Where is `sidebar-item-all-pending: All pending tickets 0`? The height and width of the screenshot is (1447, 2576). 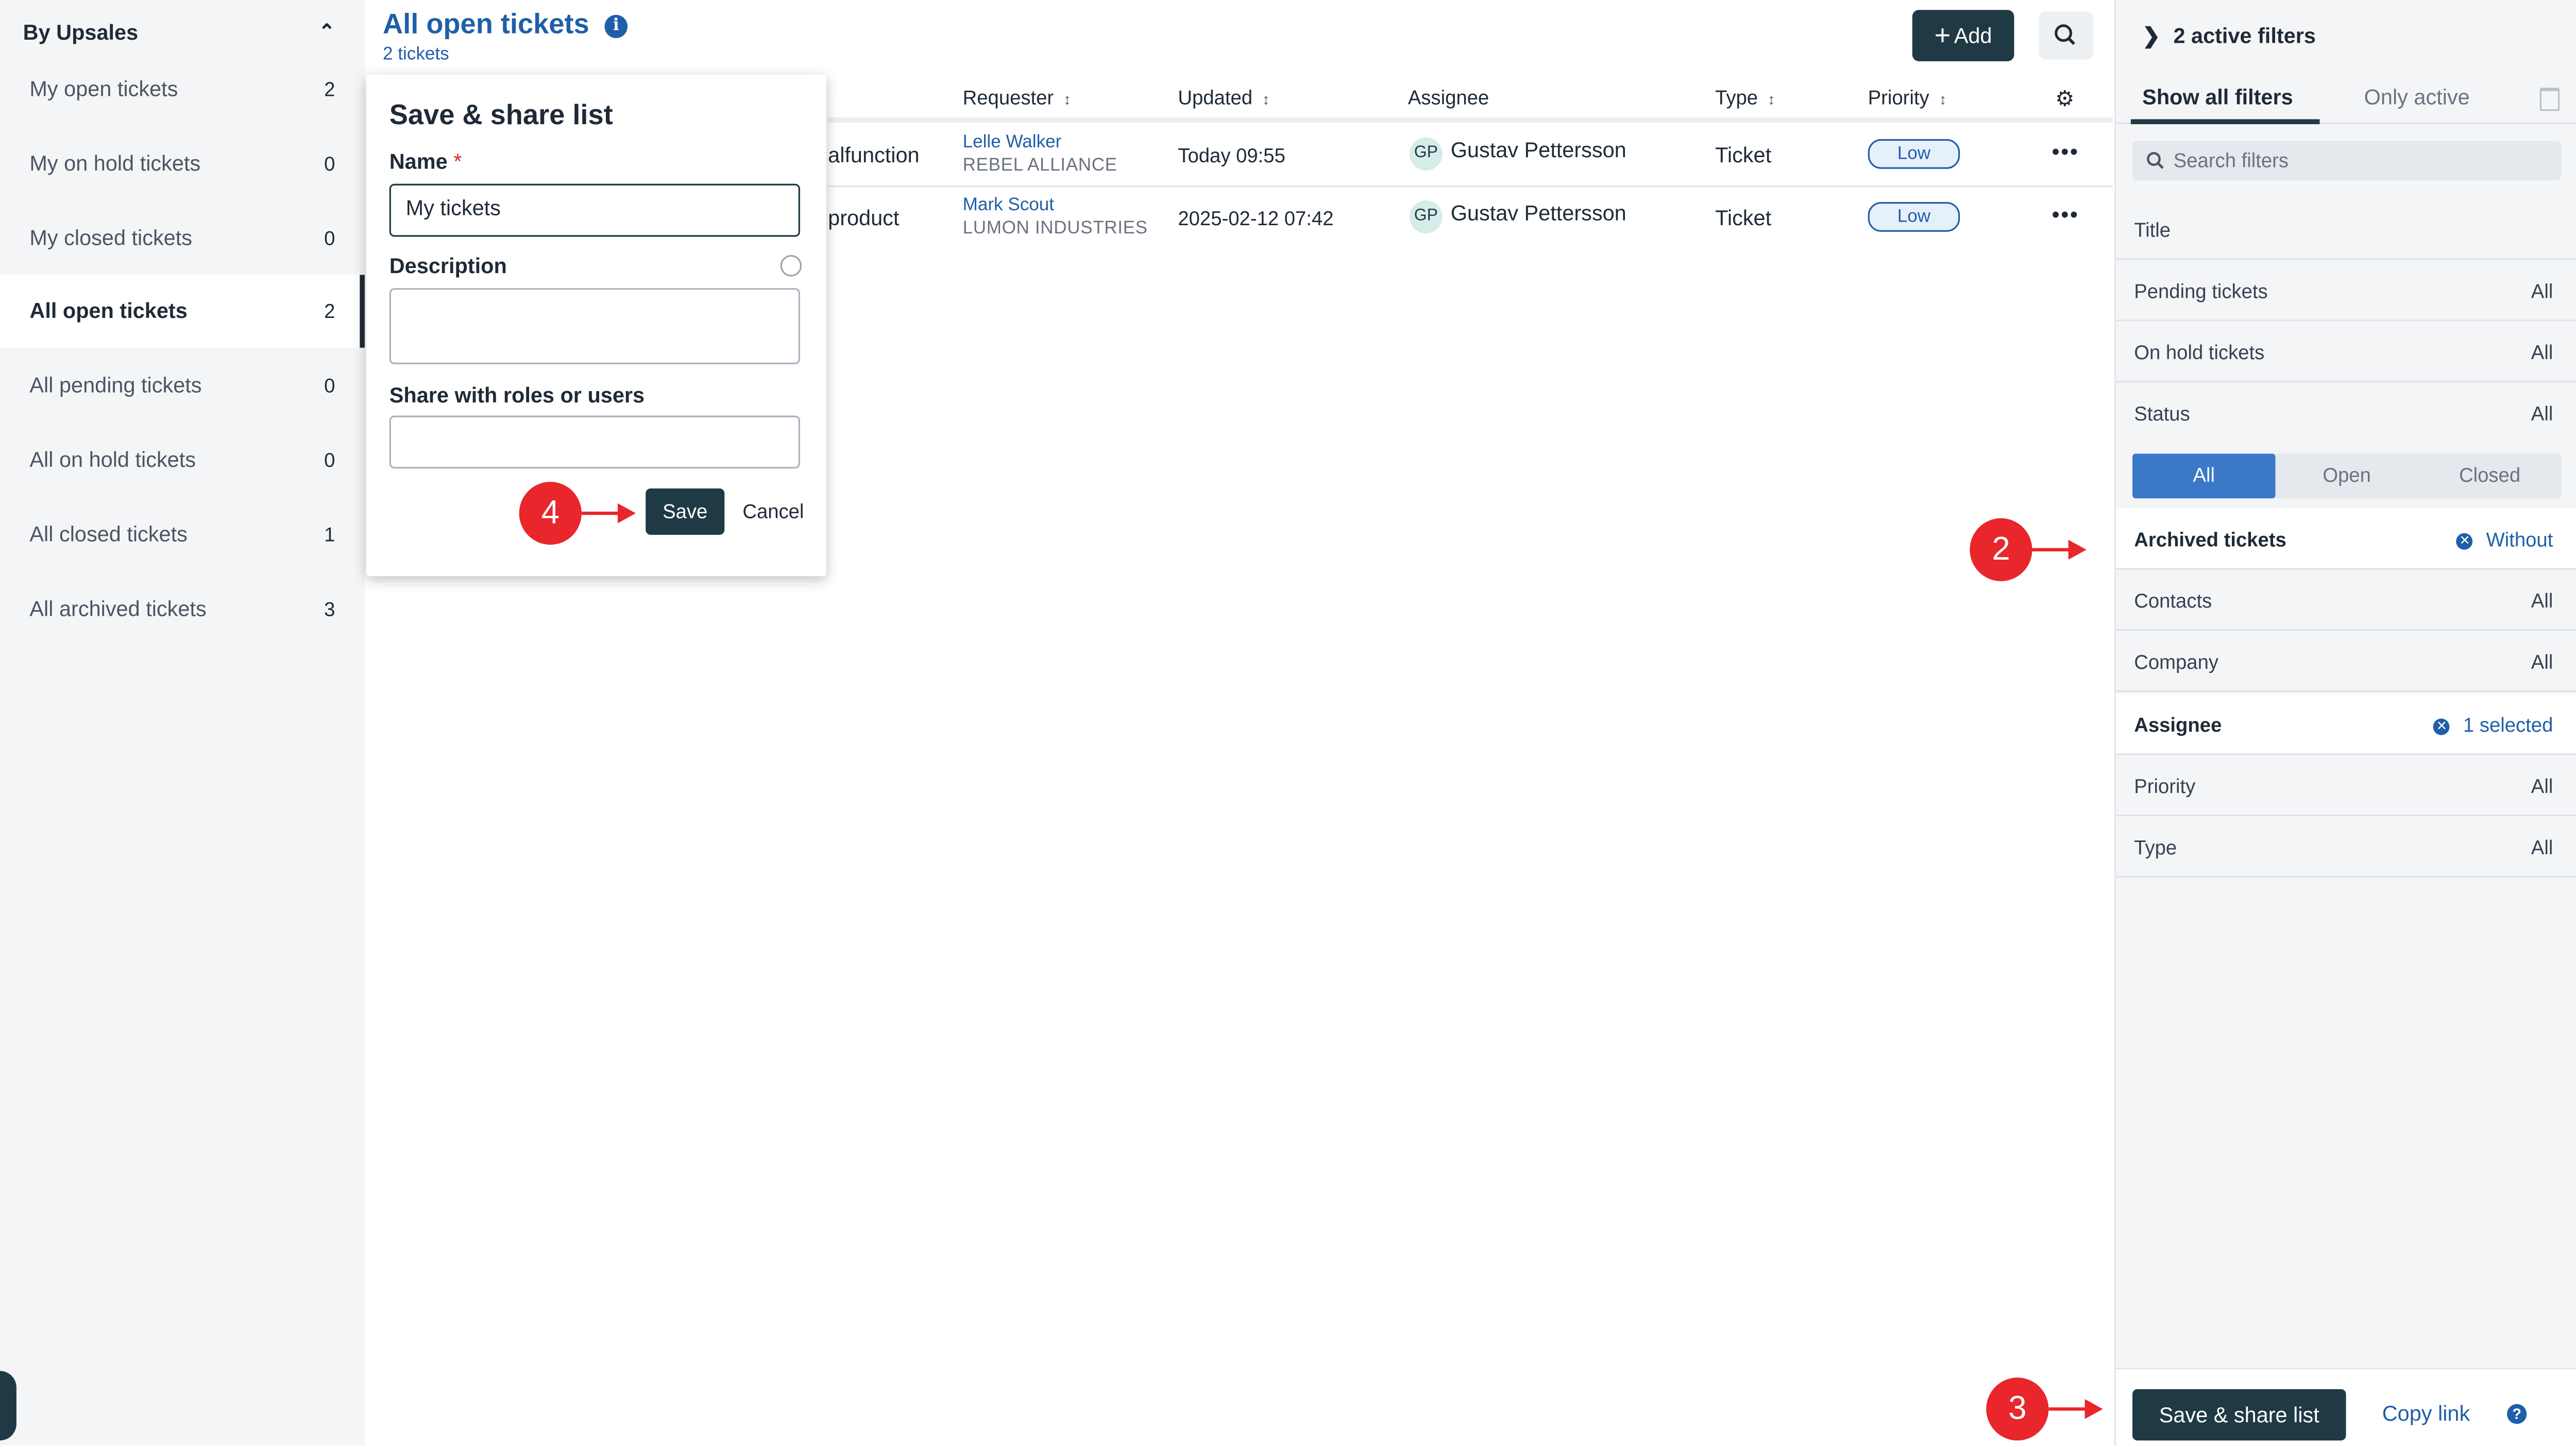
sidebar-item-all-pending: All pending tickets 0 is located at coordinates (182, 385).